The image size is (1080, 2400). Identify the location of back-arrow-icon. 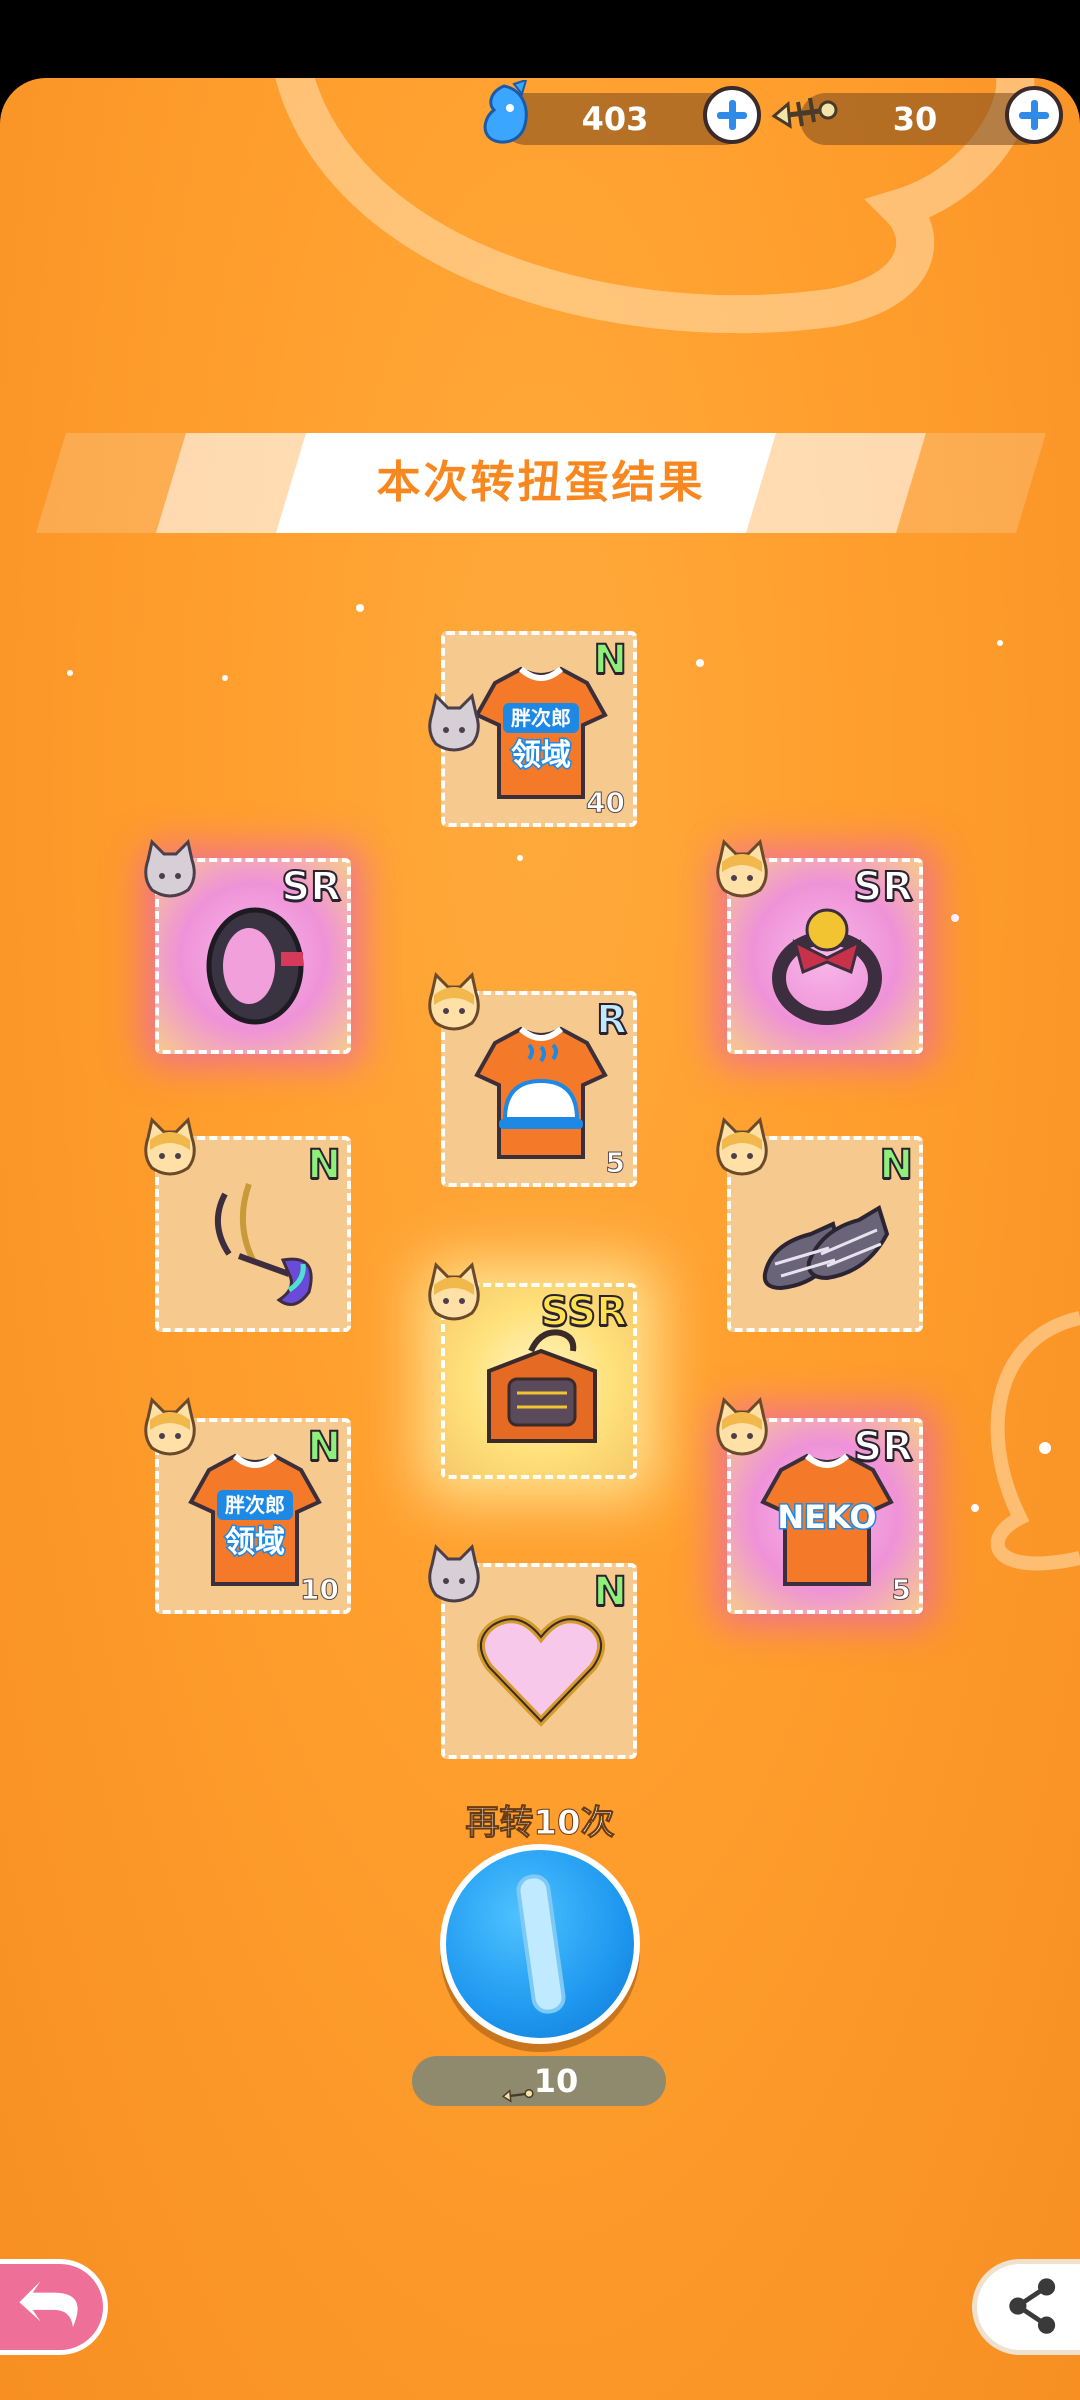
(48, 2304).